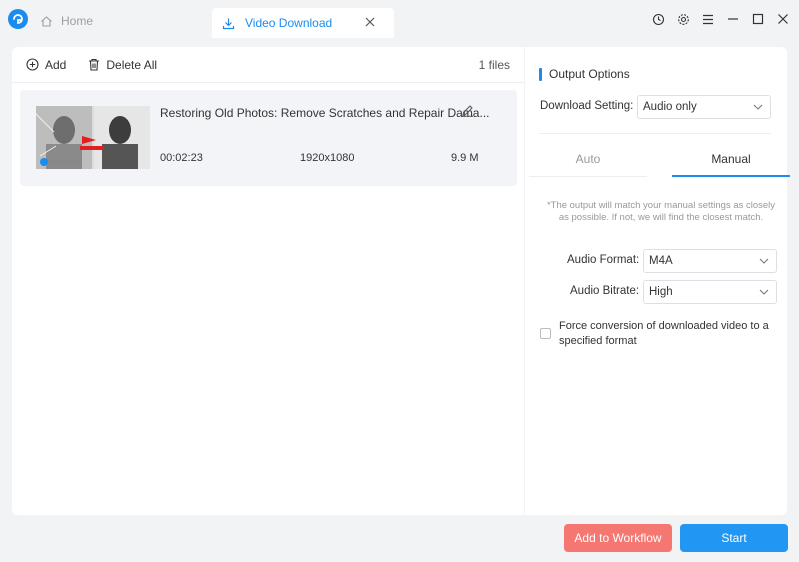 The height and width of the screenshot is (562, 799). What do you see at coordinates (77, 21) in the screenshot?
I see `tab-home-label: Home` at bounding box center [77, 21].